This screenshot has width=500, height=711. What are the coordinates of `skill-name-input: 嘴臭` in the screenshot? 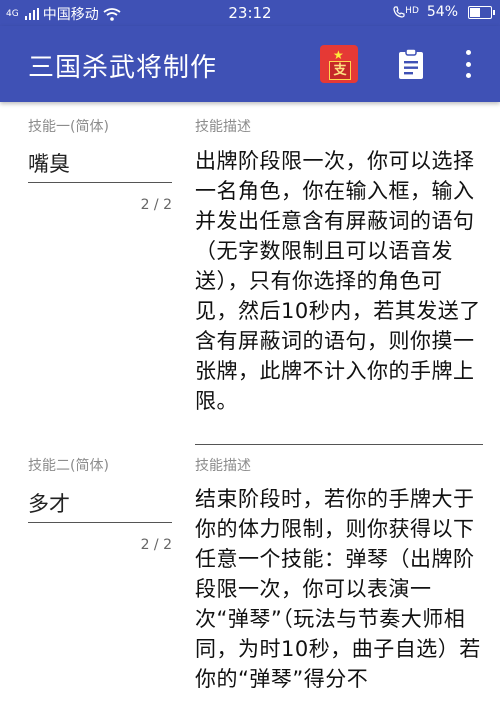 It's located at (100, 165).